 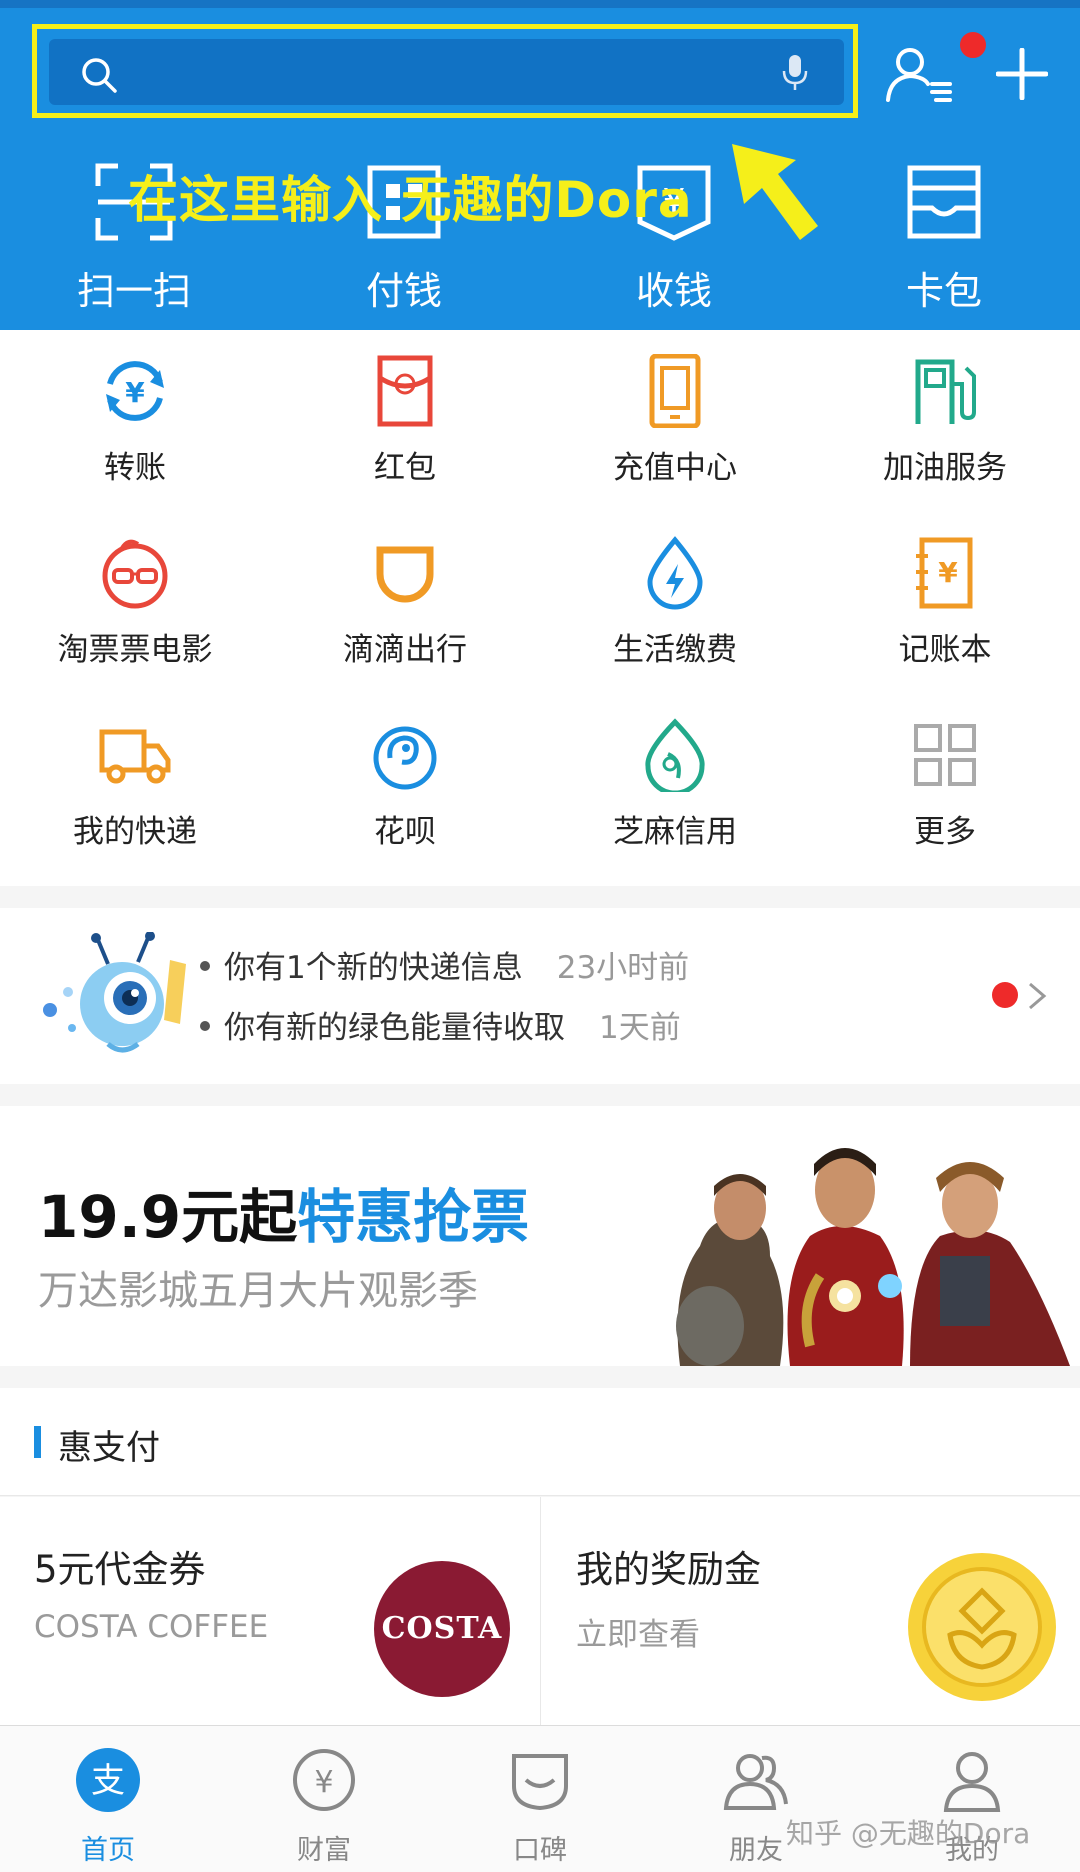 I want to click on section-accent-bar, so click(x=37, y=1442).